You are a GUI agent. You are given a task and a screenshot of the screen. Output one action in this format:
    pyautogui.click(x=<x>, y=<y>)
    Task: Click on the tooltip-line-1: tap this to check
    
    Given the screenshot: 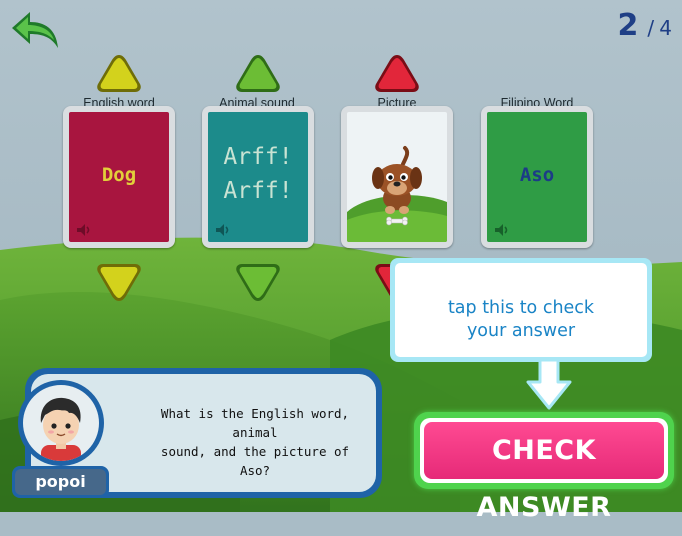 What is the action you would take?
    pyautogui.click(x=521, y=308)
    